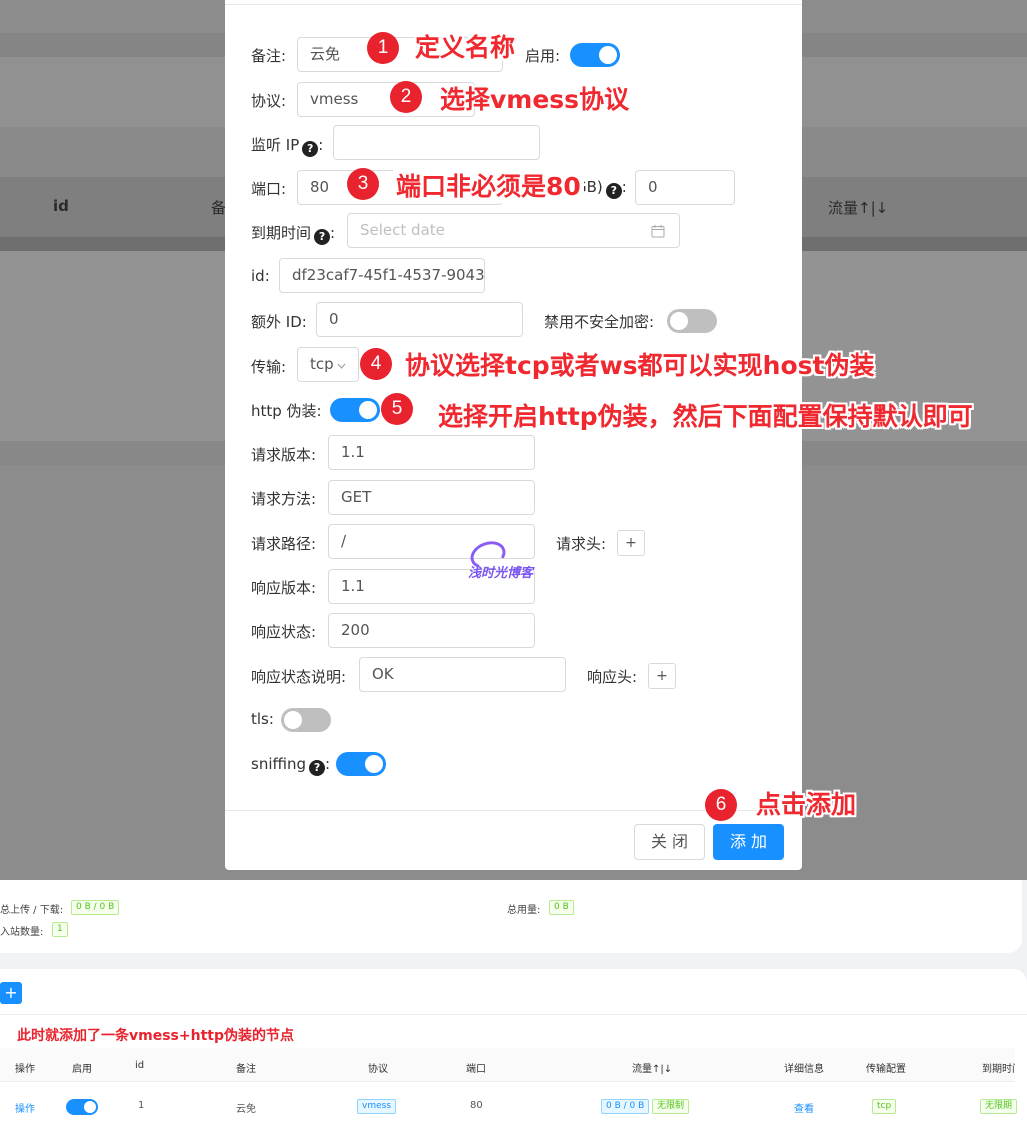  What do you see at coordinates (595, 55) in the screenshot?
I see `enable-switch` at bounding box center [595, 55].